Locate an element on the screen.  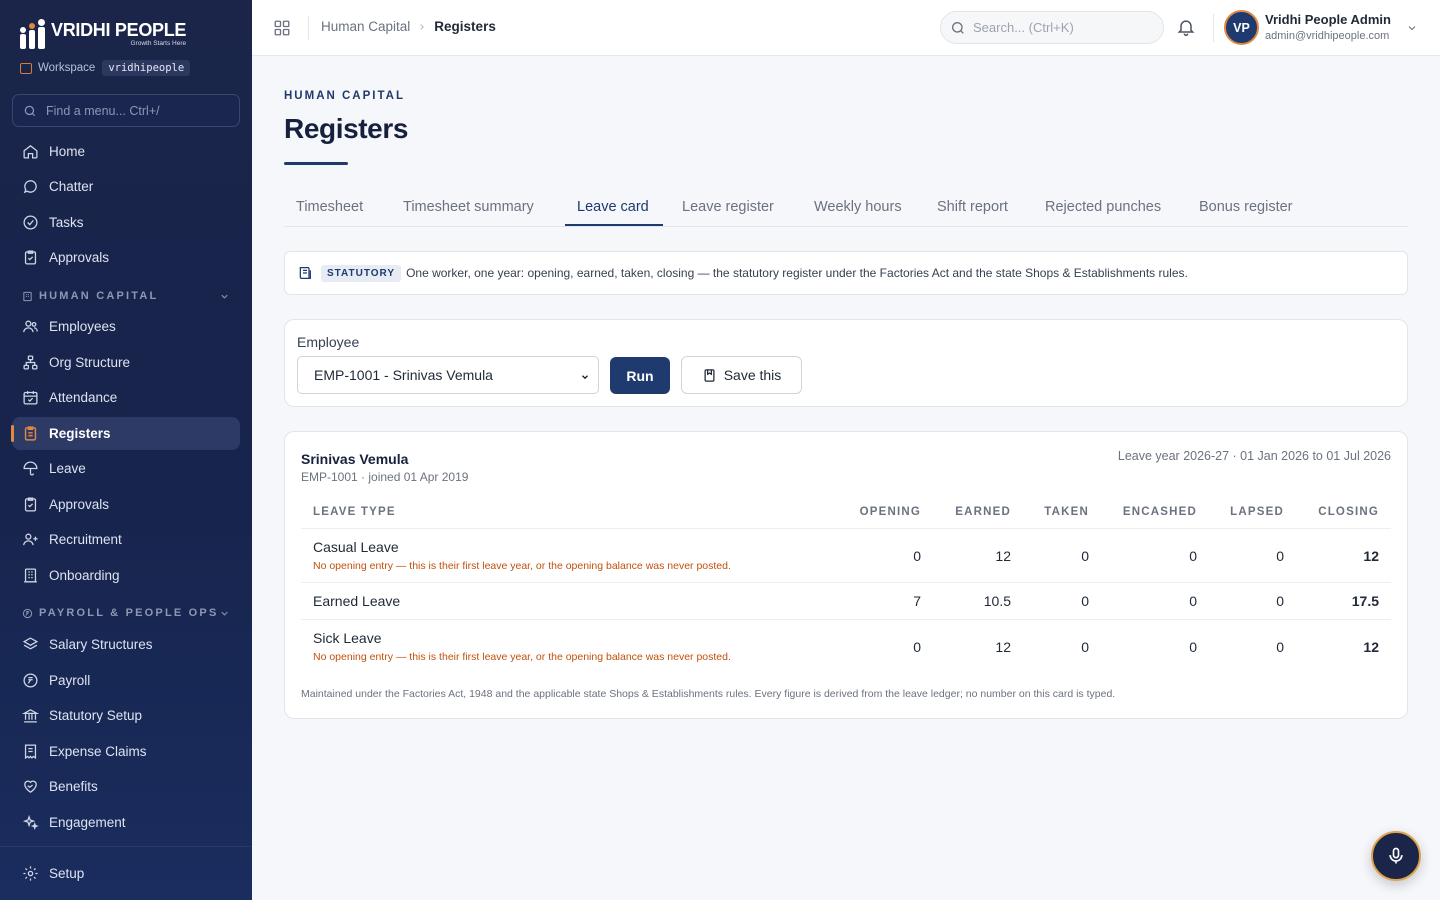
user-name: Vridhi People Admin is located at coordinates (1328, 19).